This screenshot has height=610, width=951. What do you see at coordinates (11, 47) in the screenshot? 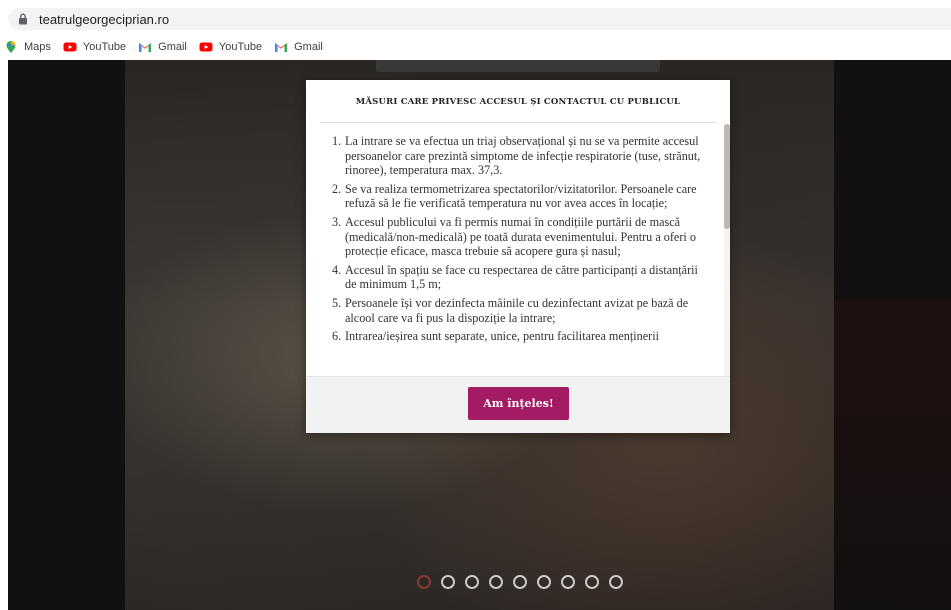
I see `maps-icon` at bounding box center [11, 47].